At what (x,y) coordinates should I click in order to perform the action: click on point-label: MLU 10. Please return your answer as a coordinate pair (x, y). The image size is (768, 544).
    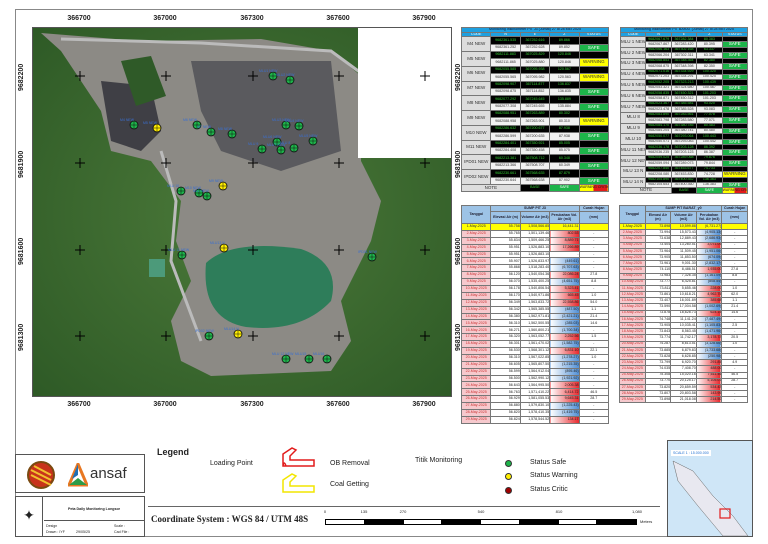
    Looking at the image, I should click on (173, 186).